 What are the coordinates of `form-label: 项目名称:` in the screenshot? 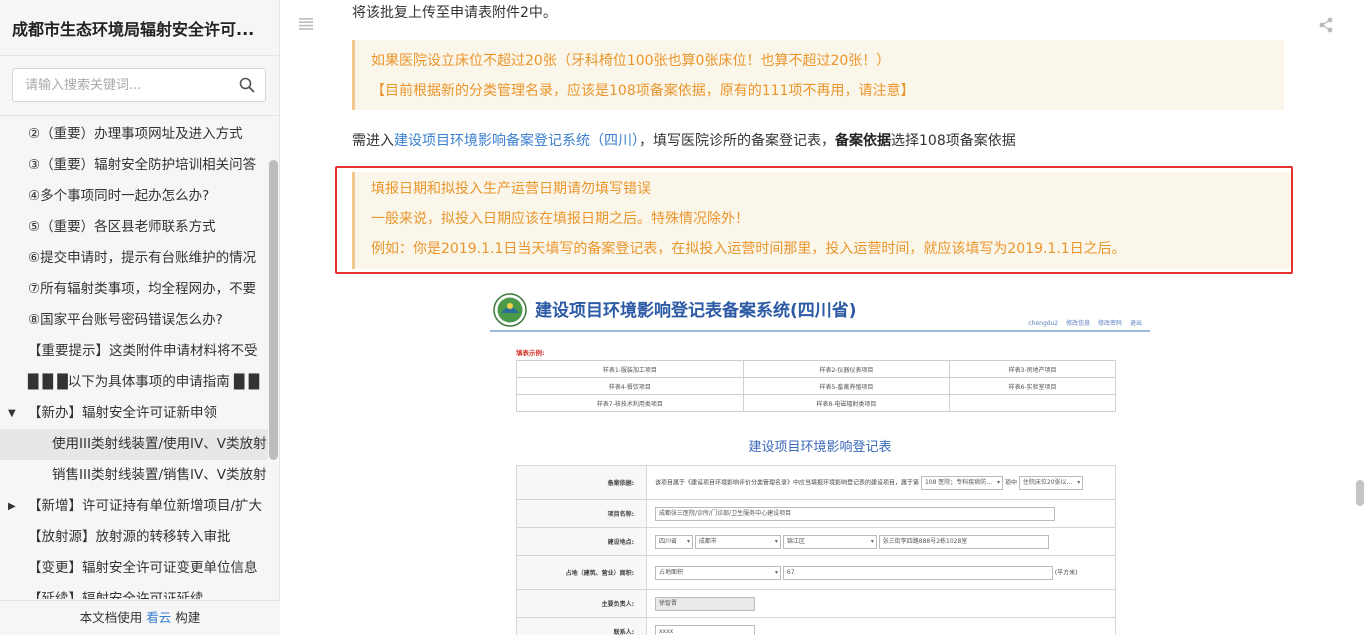 It's located at (581, 513).